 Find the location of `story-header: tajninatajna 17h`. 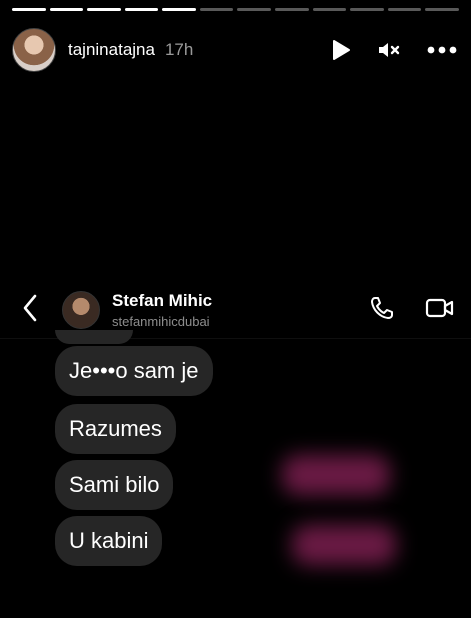

story-header: tajninatajna 17h is located at coordinates (234, 50).